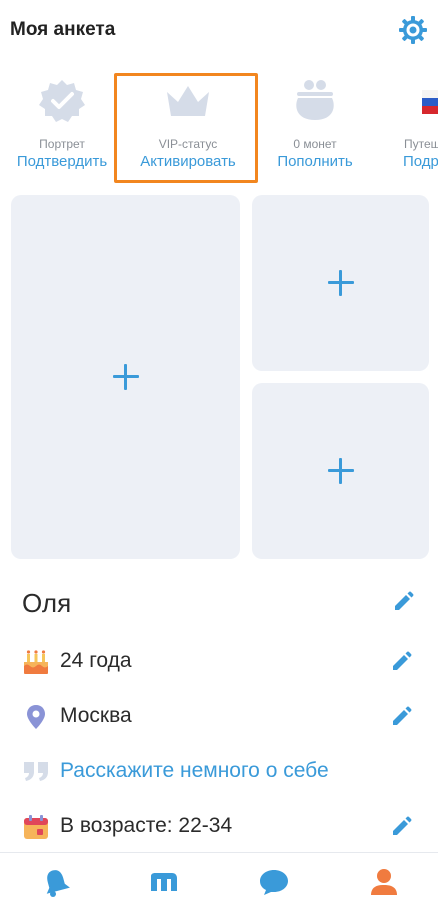 The image size is (438, 919). I want to click on confirm-link: Подтвердить, so click(66, 161).